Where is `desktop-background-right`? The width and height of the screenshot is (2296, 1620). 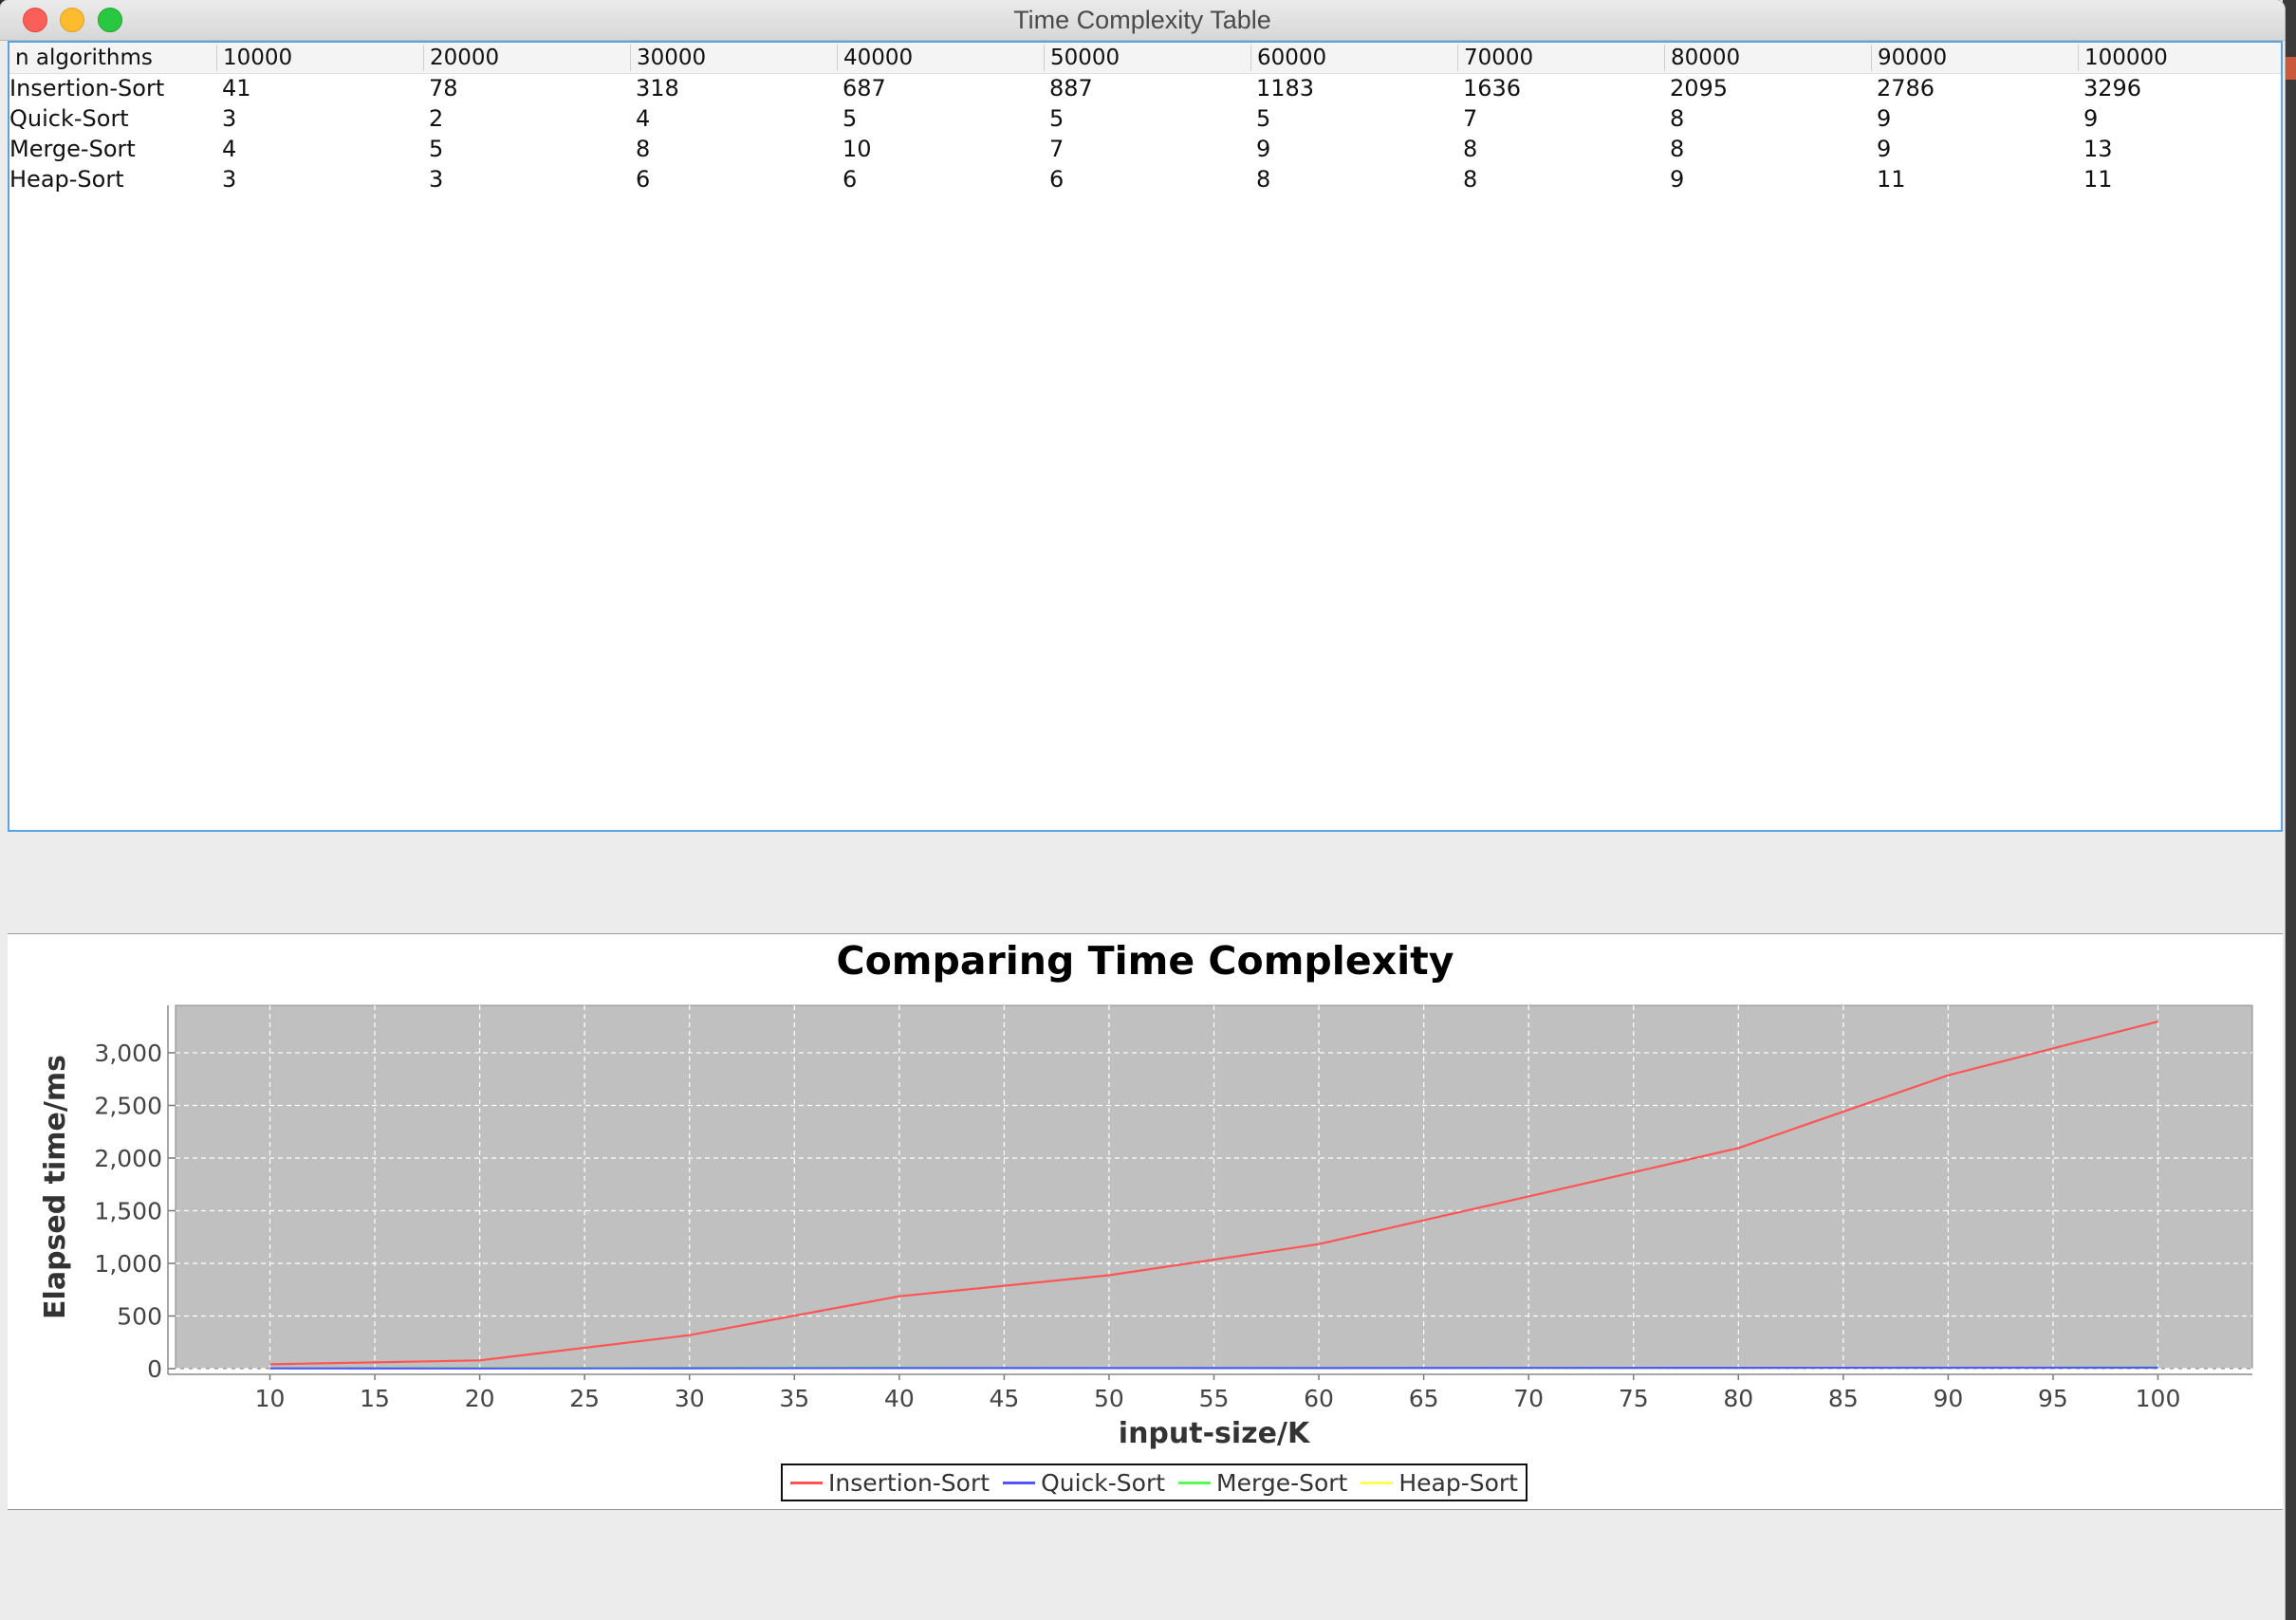
desktop-background-right is located at coordinates (2289, 810).